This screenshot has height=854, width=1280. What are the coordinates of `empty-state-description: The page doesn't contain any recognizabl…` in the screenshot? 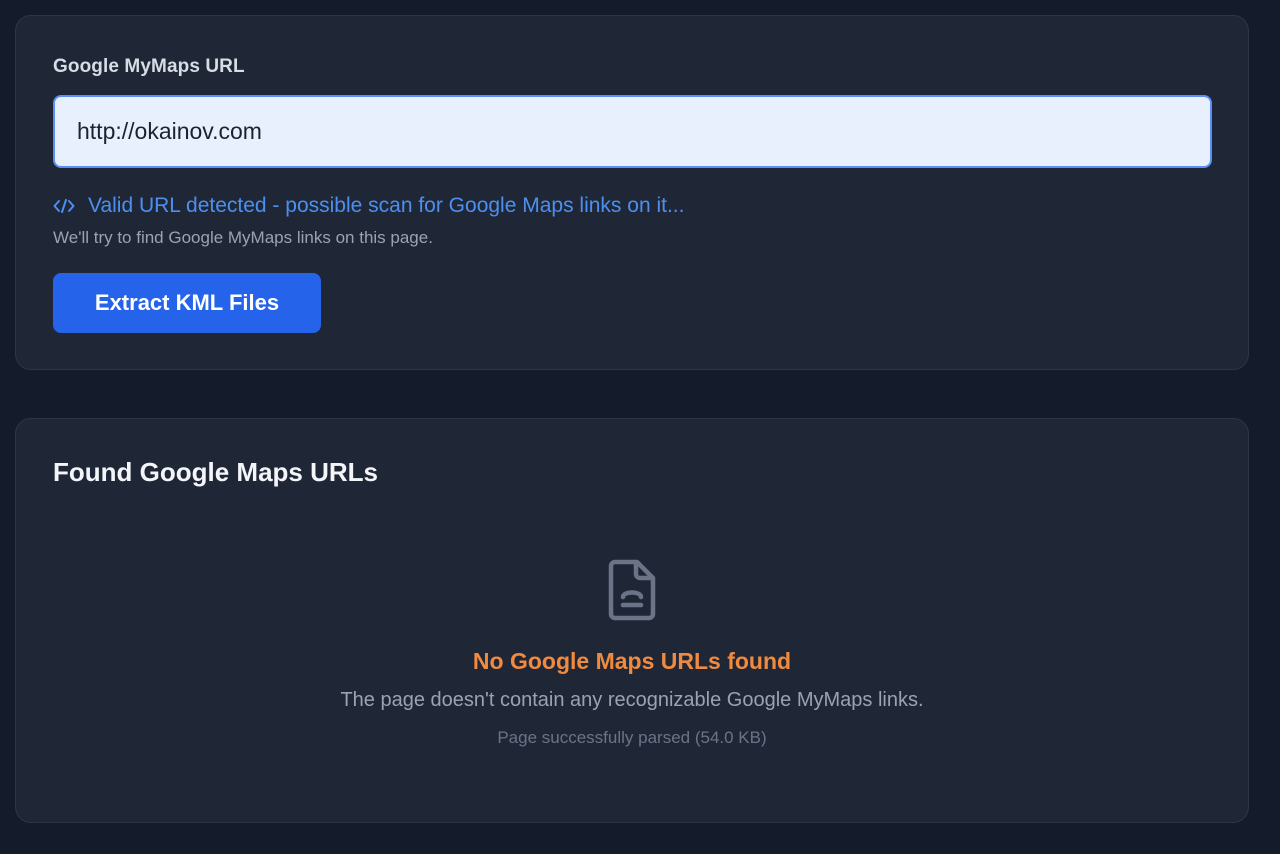 It's located at (632, 700).